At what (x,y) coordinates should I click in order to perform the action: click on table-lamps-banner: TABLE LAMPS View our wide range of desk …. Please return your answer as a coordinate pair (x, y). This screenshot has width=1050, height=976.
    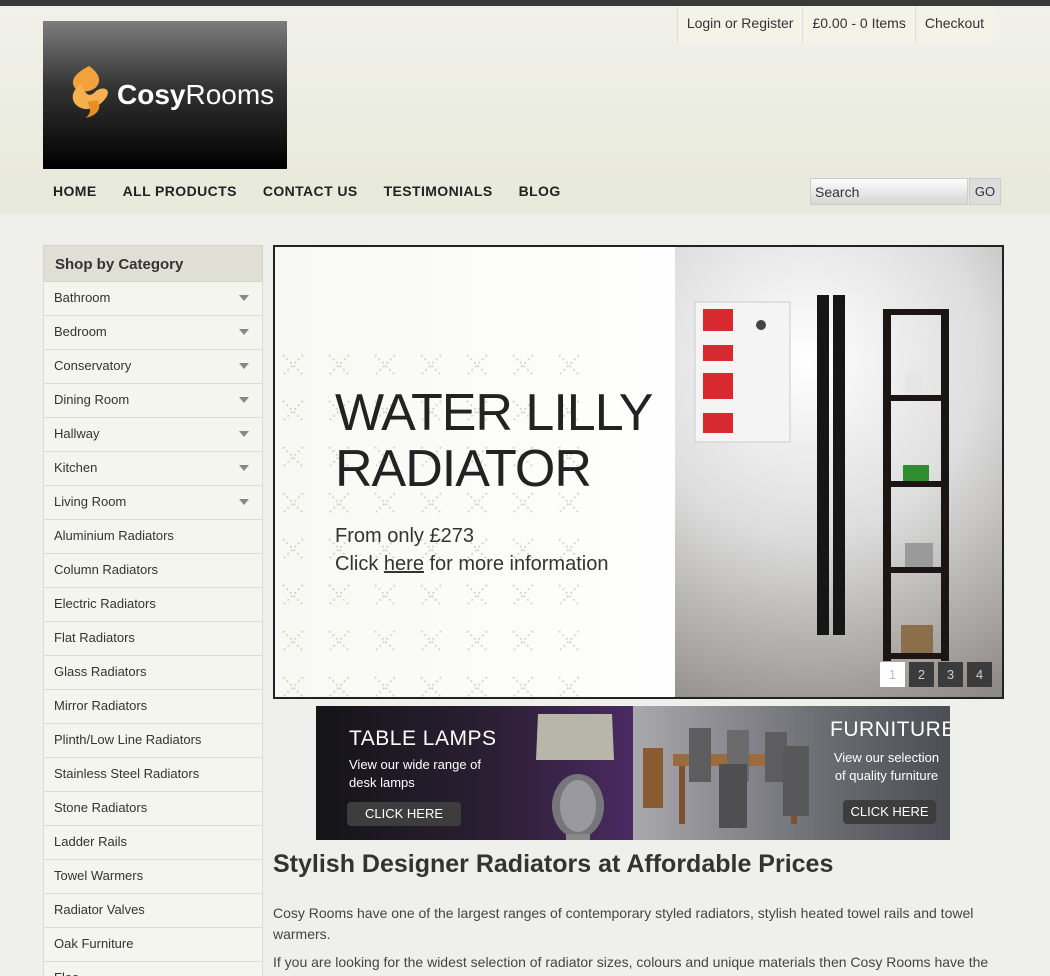
    Looking at the image, I should click on (474, 773).